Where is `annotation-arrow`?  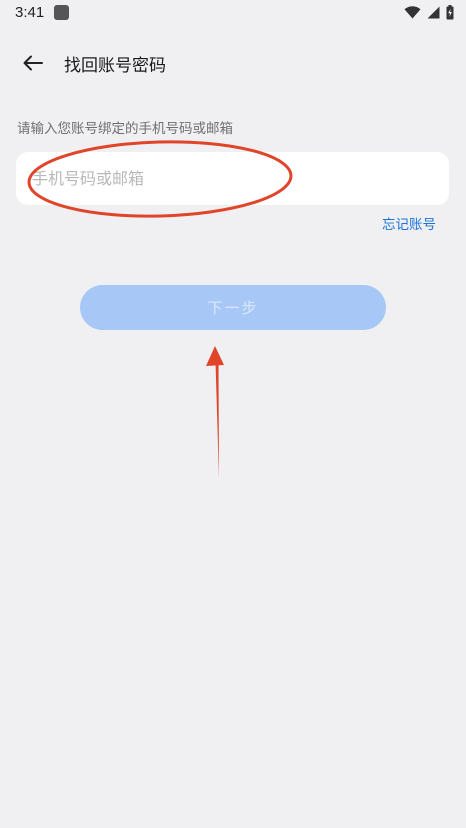
annotation-arrow is located at coordinates (215, 412).